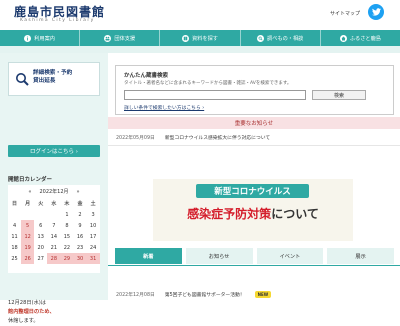 This screenshot has height=326, width=400. I want to click on calendar-day-closed: 31, so click(93, 258).